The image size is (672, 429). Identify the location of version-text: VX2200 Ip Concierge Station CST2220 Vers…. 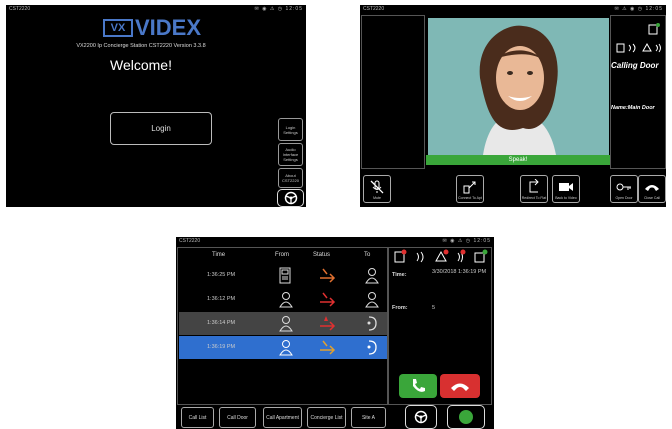
(141, 46).